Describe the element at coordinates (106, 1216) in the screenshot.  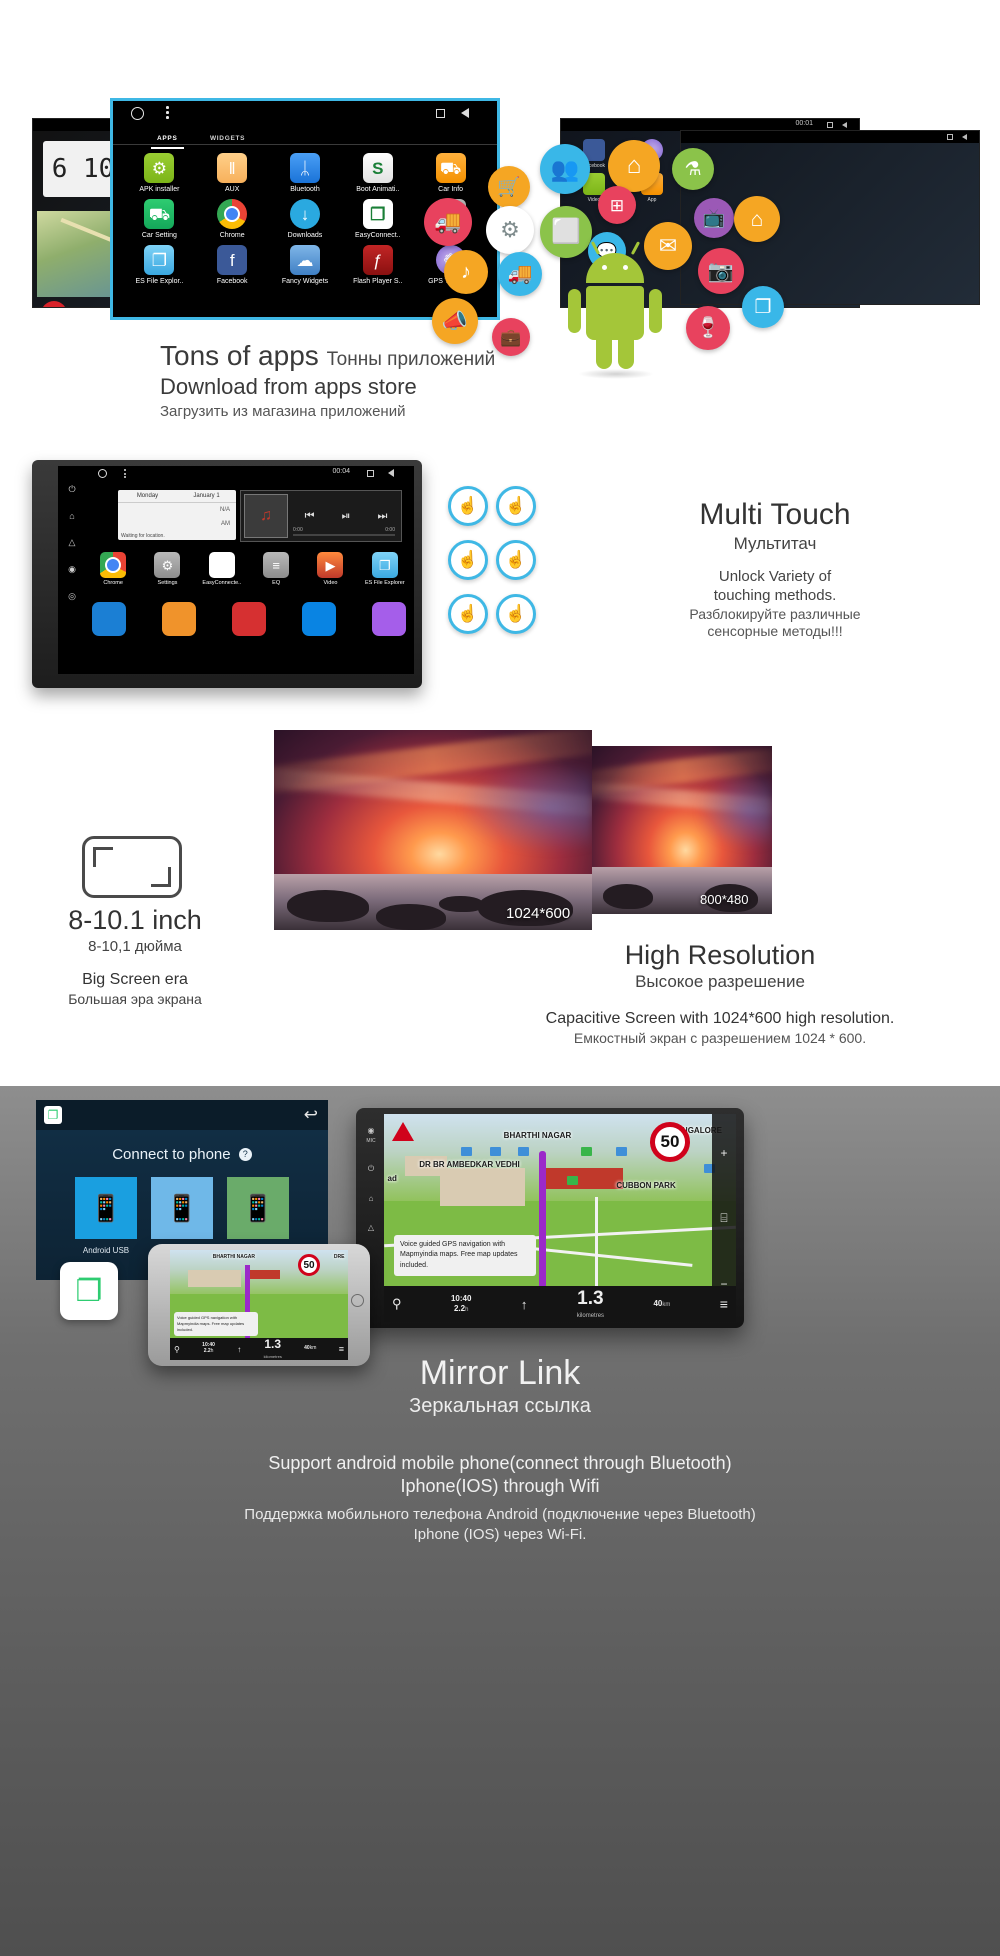
I see `connect-card-1: 📱 Android USB` at that location.